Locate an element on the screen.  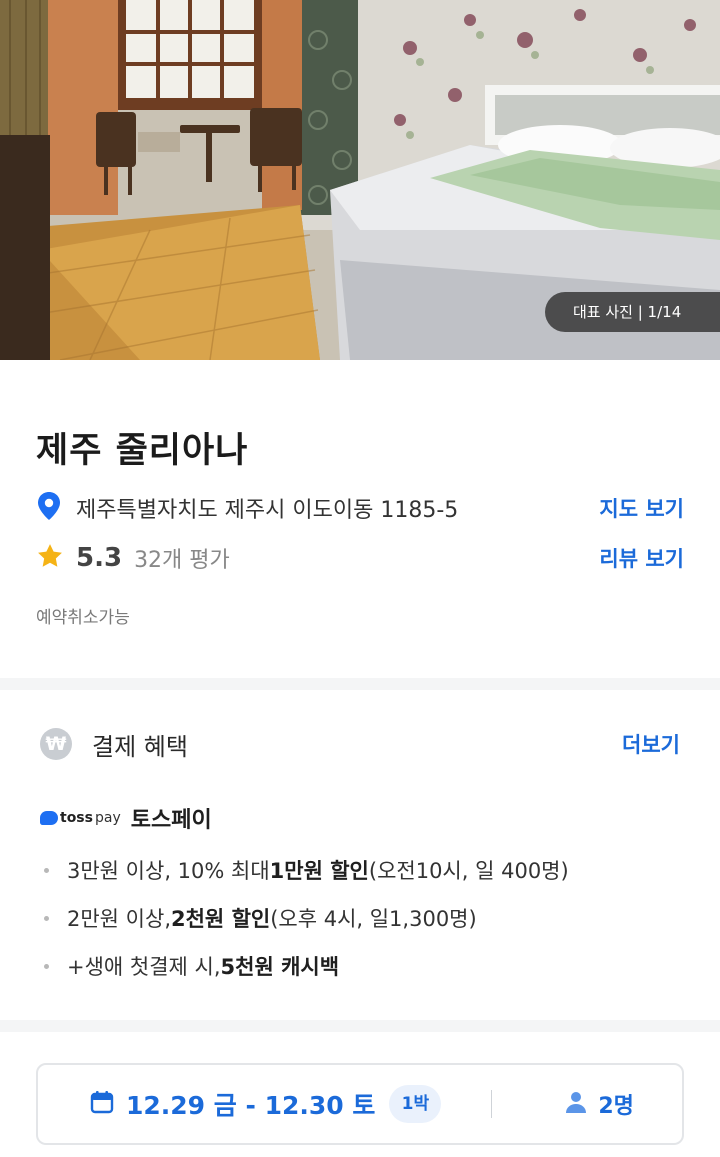
review-count: 32개 평가 is located at coordinates (182, 560).